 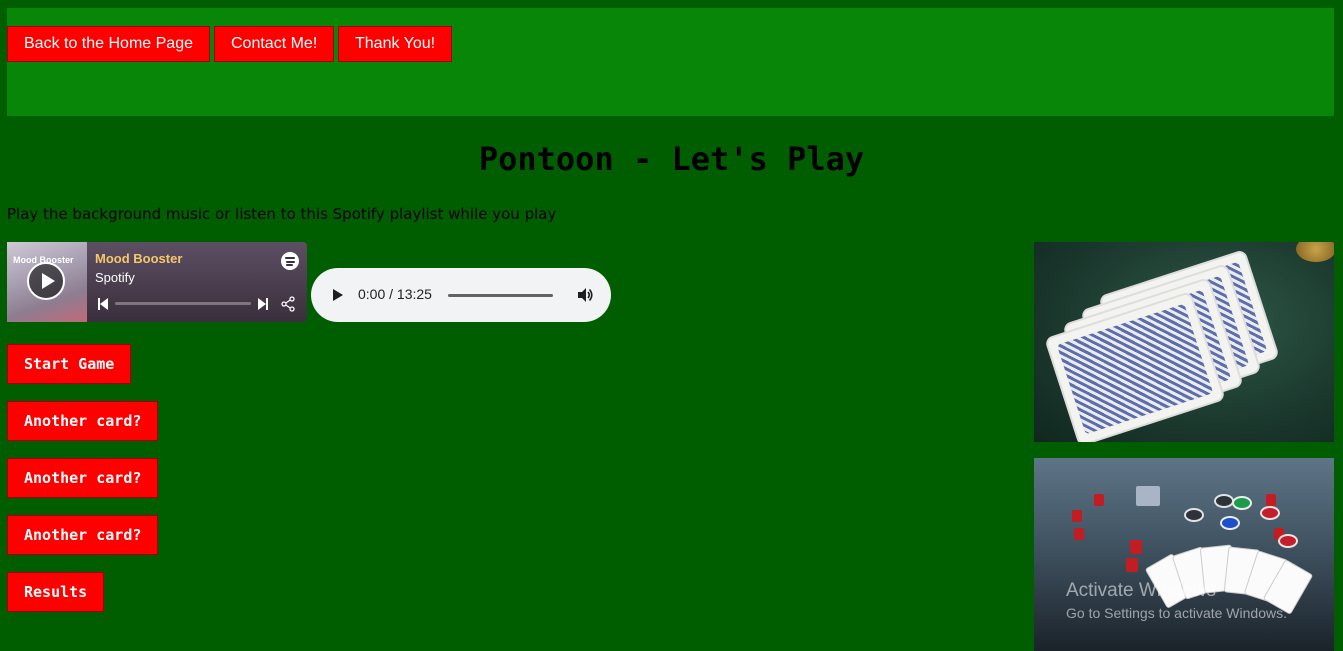 What do you see at coordinates (585, 295) in the screenshot?
I see `volume-icon` at bounding box center [585, 295].